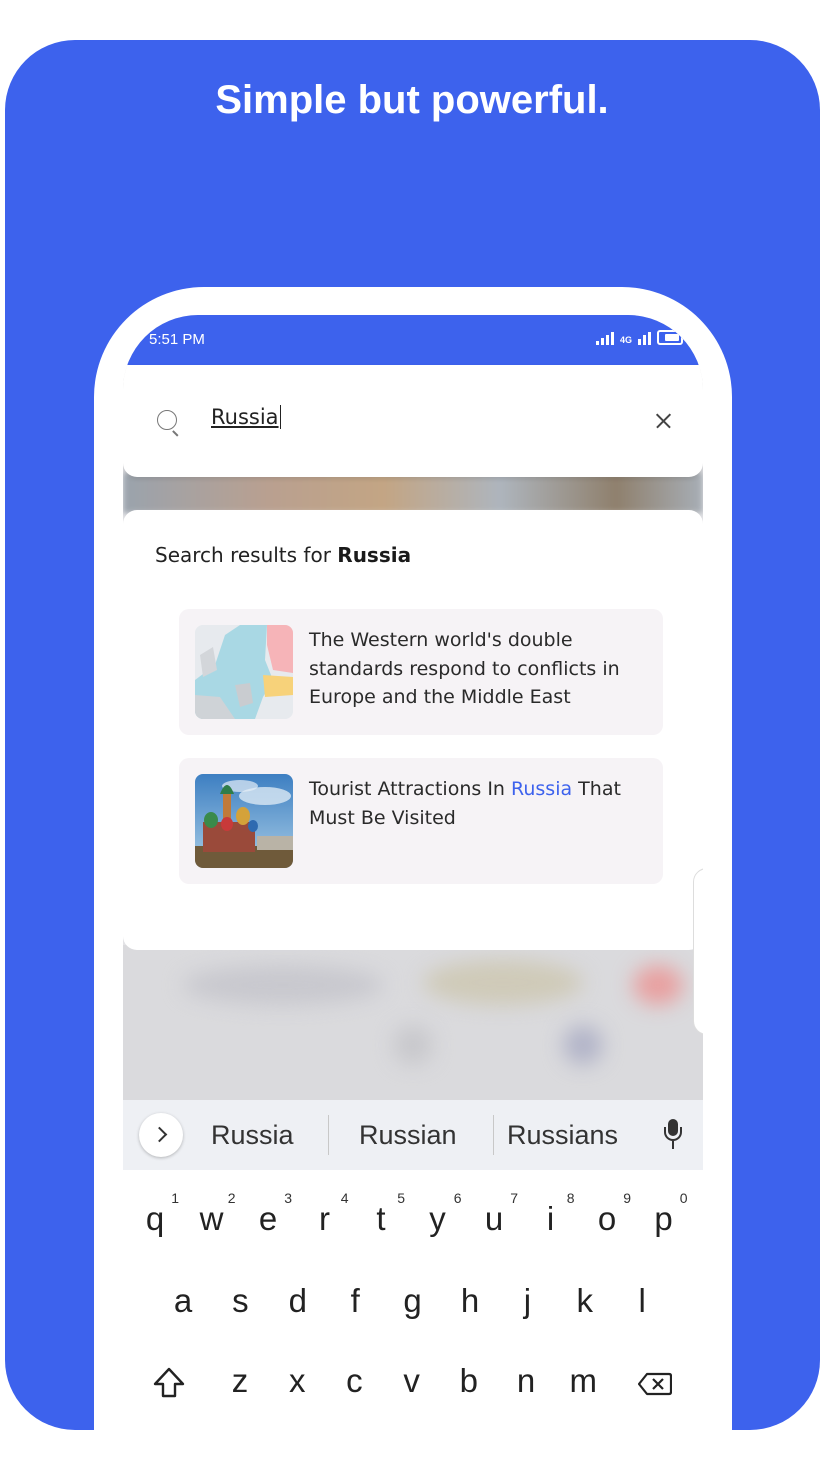 The height and width of the screenshot is (1467, 824). I want to click on status-bar: 5:51 PM 4G, so click(413, 340).